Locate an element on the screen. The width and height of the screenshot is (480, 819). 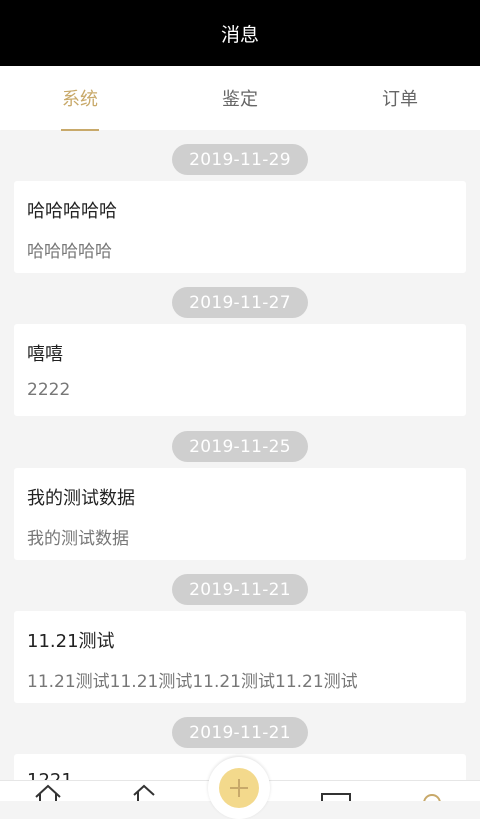
message-title: 哈哈哈哈哈 is located at coordinates (72, 211).